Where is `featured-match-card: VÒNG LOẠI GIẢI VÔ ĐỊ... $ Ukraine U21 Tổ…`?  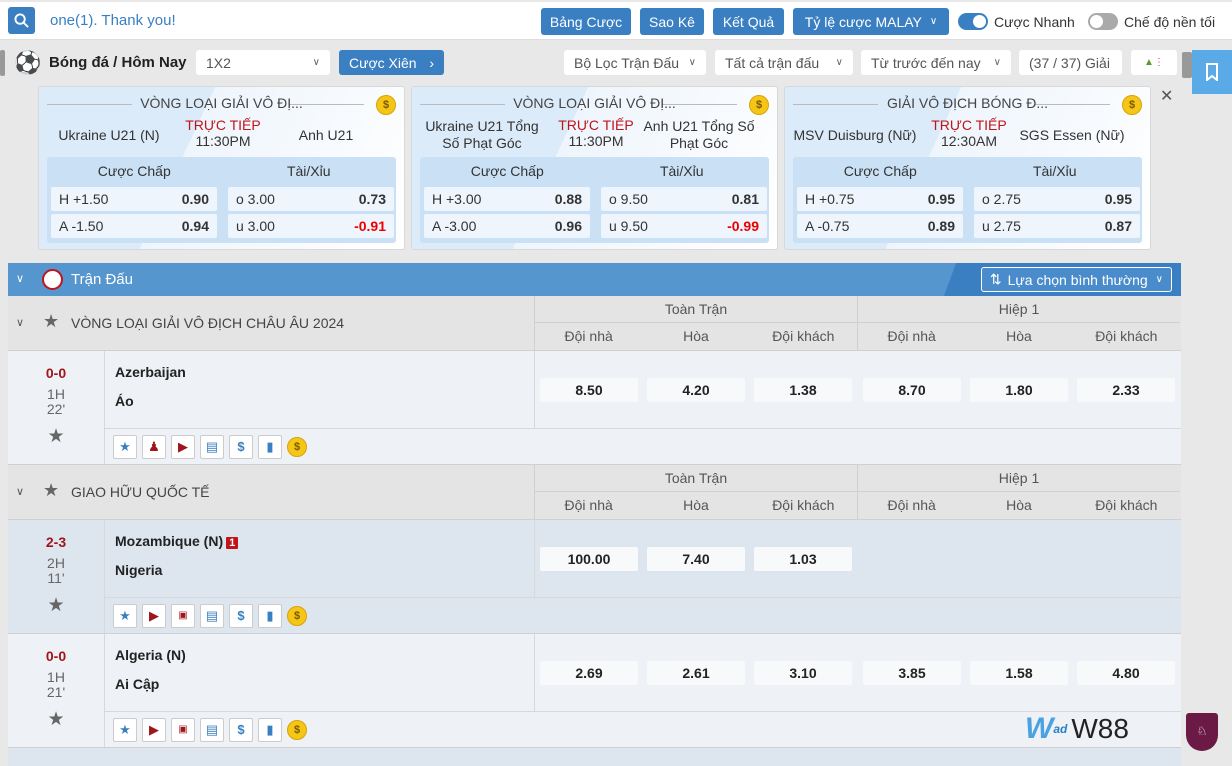
featured-match-card: VÒNG LOẠI GIẢI VÔ ĐỊ... $ Ukraine U21 Tổ… is located at coordinates (594, 168).